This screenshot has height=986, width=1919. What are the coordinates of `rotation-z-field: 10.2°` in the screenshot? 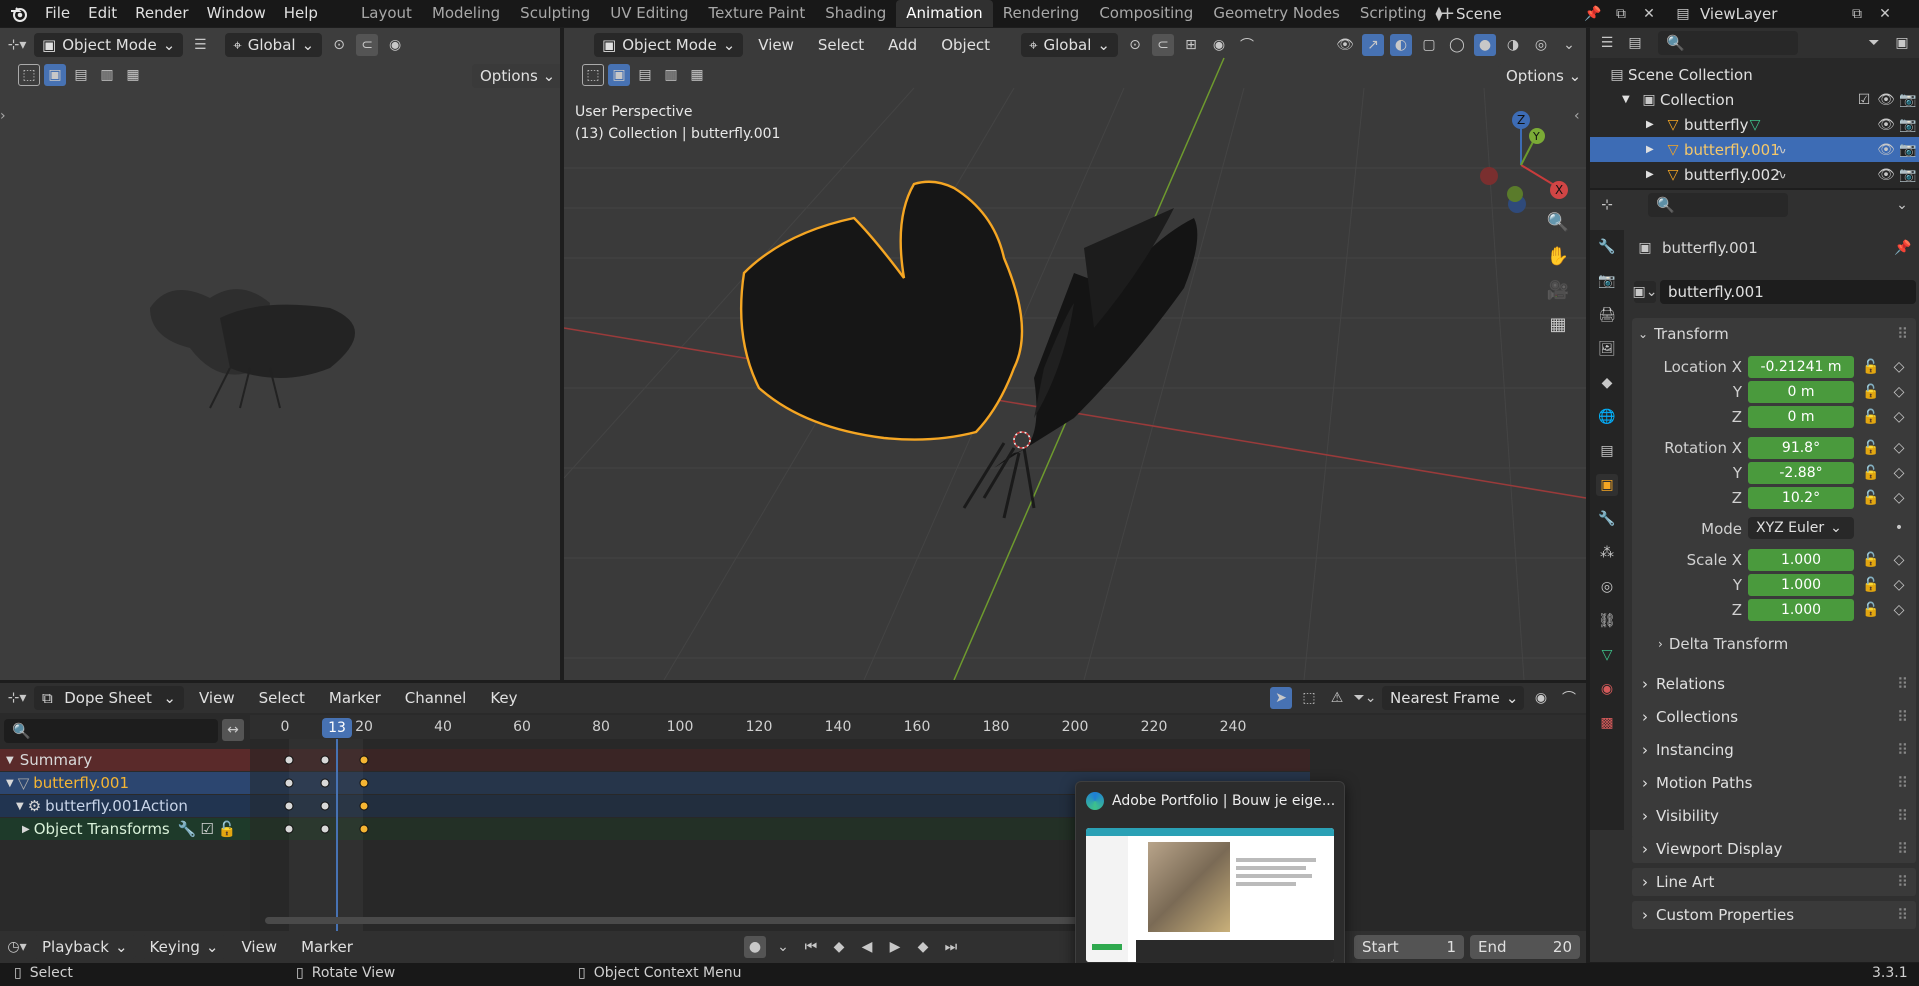 It's located at (1801, 498).